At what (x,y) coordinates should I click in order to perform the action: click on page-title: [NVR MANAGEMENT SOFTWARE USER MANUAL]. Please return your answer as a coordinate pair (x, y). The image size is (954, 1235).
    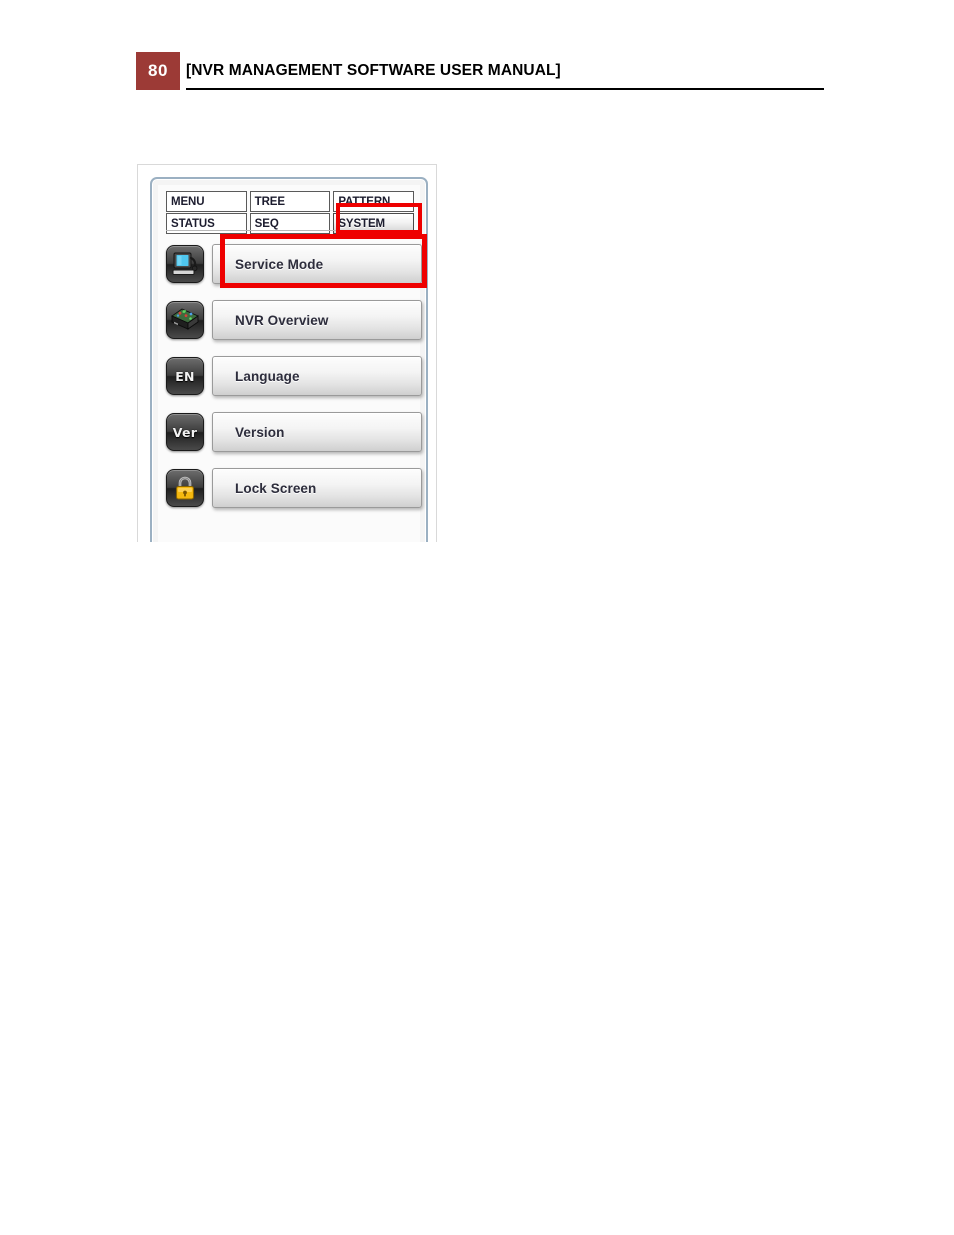
    Looking at the image, I should click on (373, 70).